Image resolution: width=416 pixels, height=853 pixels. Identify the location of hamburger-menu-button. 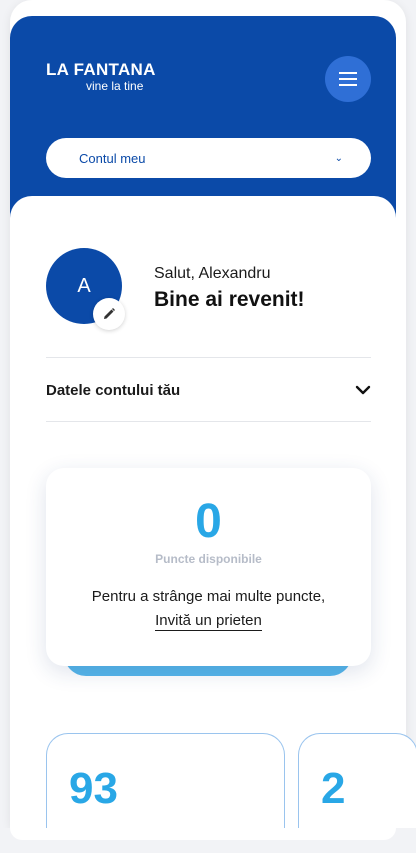
(348, 79).